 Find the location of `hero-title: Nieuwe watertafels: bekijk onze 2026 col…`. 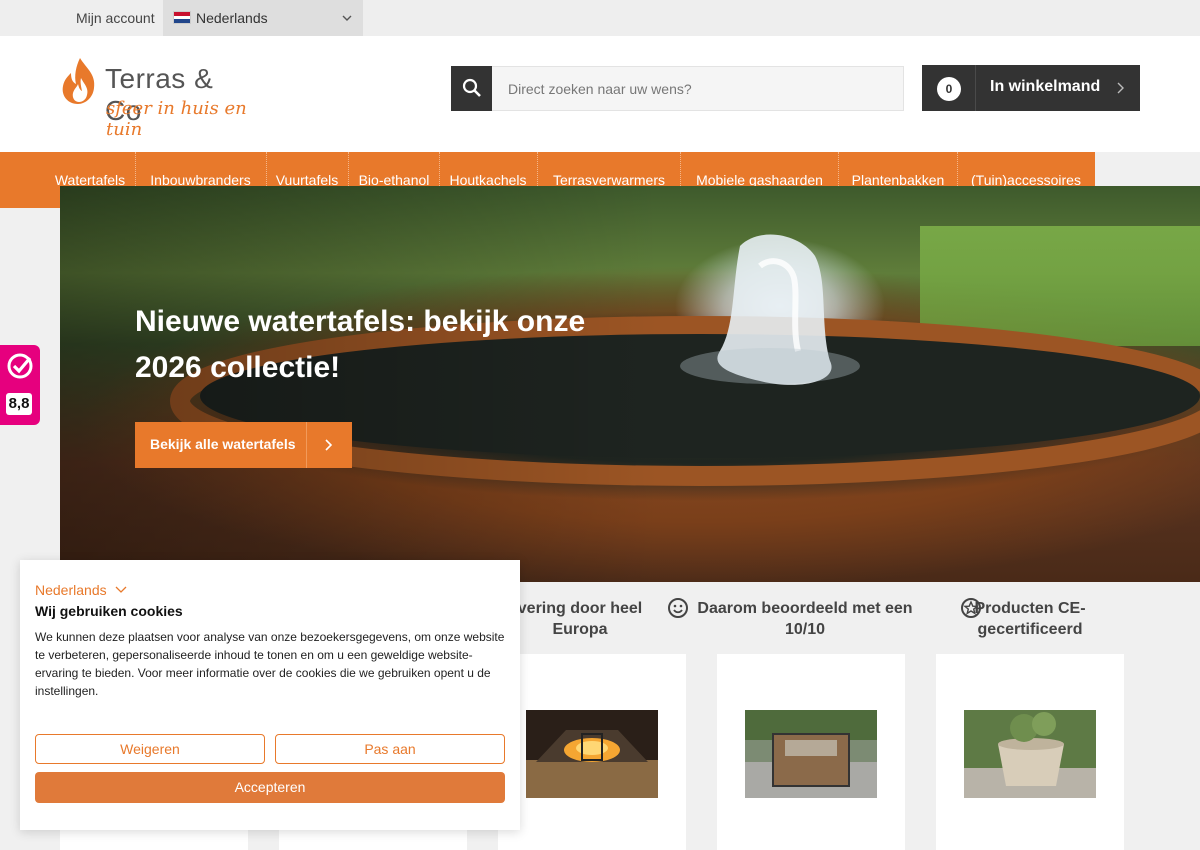

hero-title: Nieuwe watertafels: bekijk onze 2026 col… is located at coordinates (360, 344).